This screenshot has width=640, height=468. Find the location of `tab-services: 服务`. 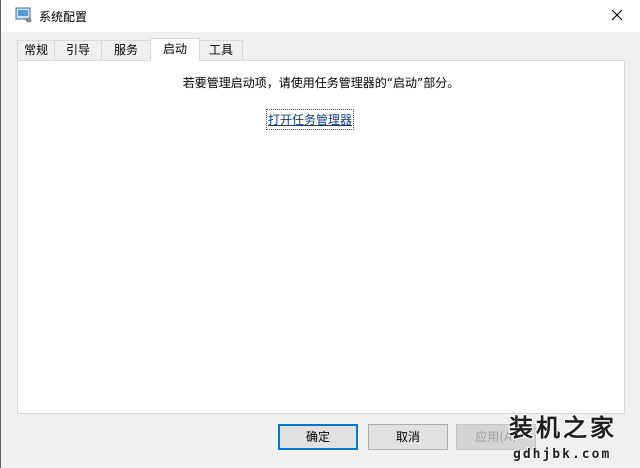

tab-services: 服务 is located at coordinates (126, 50).